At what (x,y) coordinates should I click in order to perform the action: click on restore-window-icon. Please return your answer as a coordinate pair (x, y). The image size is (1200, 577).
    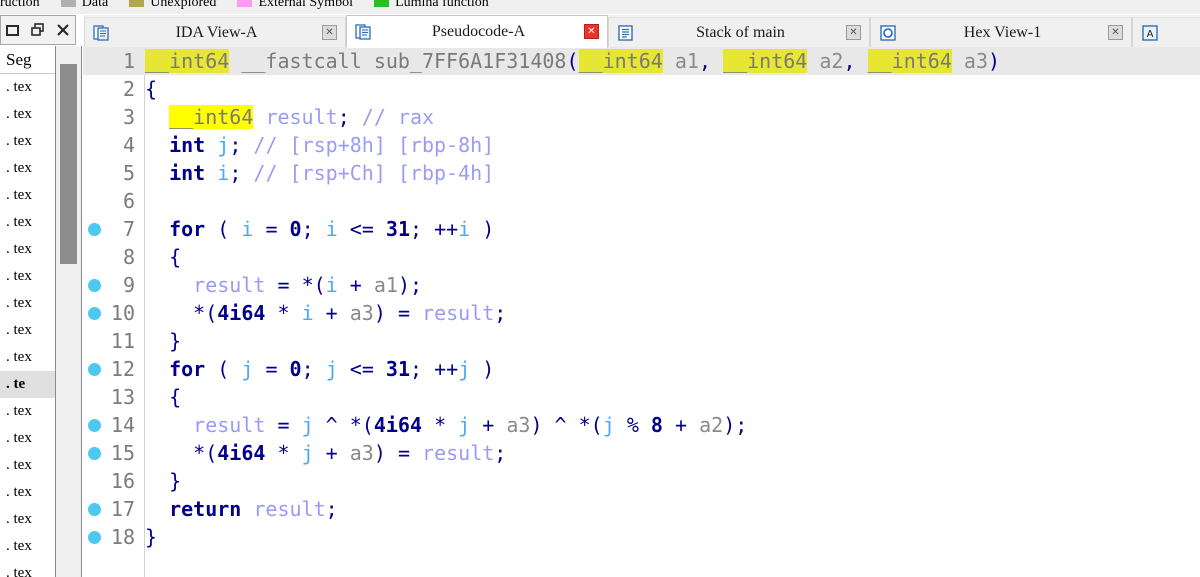
    Looking at the image, I should click on (38, 30).